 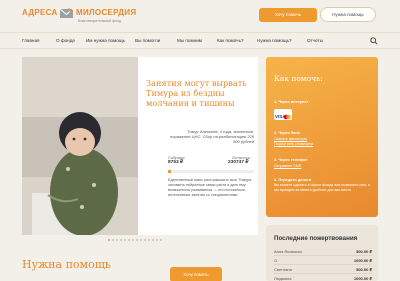 I want to click on nav-item-reports: Отчеты, so click(x=315, y=40).